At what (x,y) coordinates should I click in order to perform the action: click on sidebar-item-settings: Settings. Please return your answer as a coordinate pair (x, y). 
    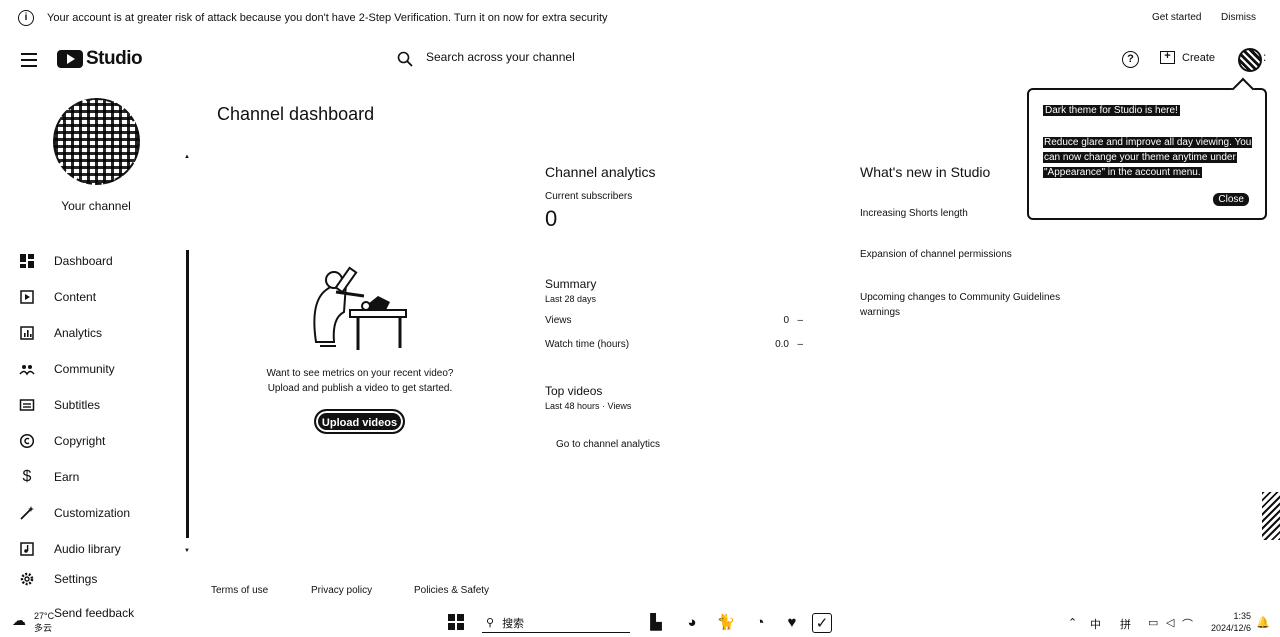
    Looking at the image, I should click on (93, 579).